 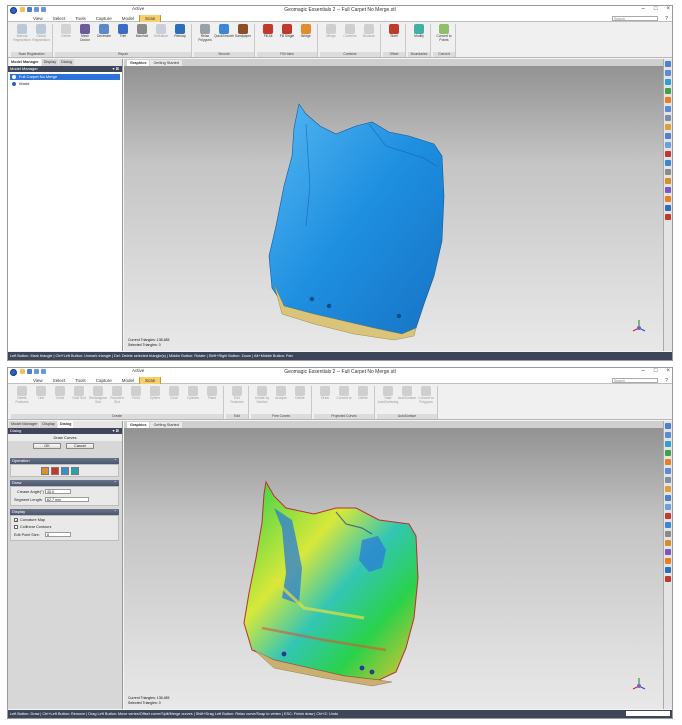 What do you see at coordinates (205, 38) in the screenshot?
I see `relax-polygons-button: Relax Polygons` at bounding box center [205, 38].